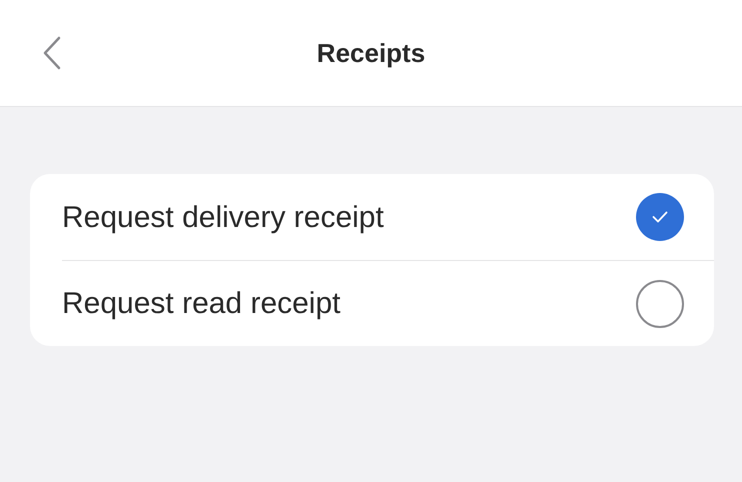 The height and width of the screenshot is (482, 742). What do you see at coordinates (223, 218) in the screenshot?
I see `option-label: Request delivery receipt` at bounding box center [223, 218].